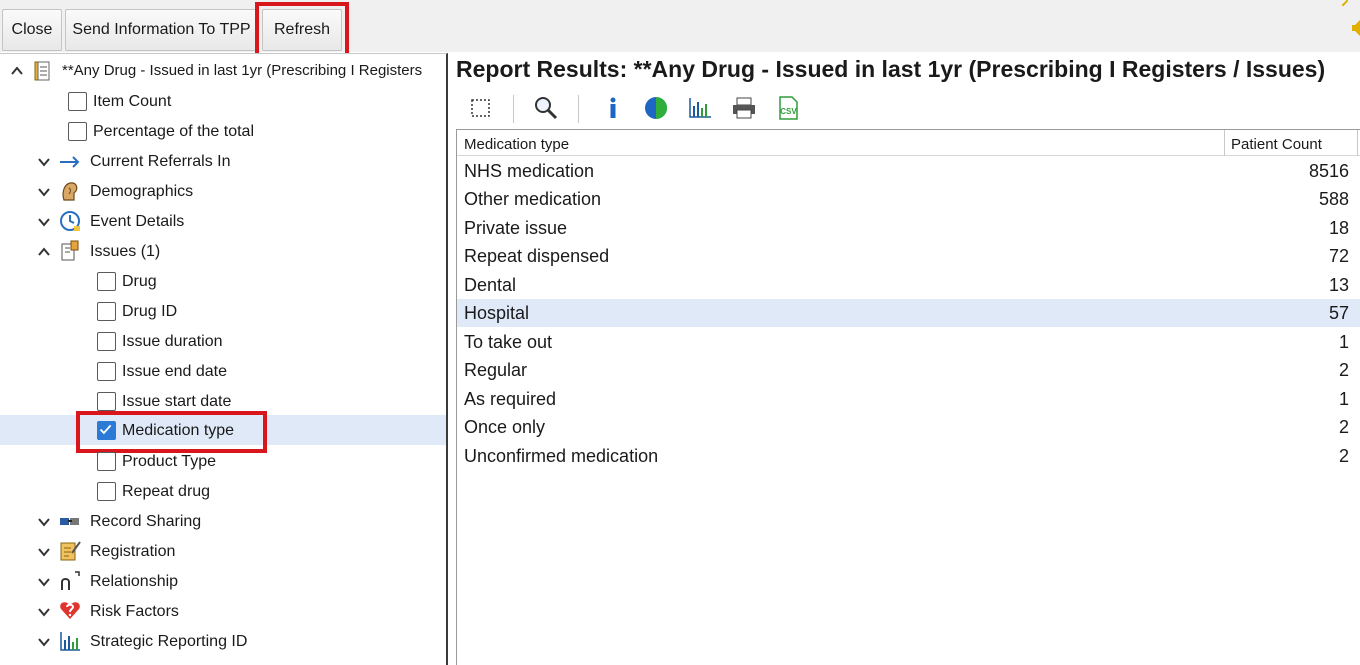 The width and height of the screenshot is (1360, 665). I want to click on send-information-button: Send Information To TPP, so click(161, 30).